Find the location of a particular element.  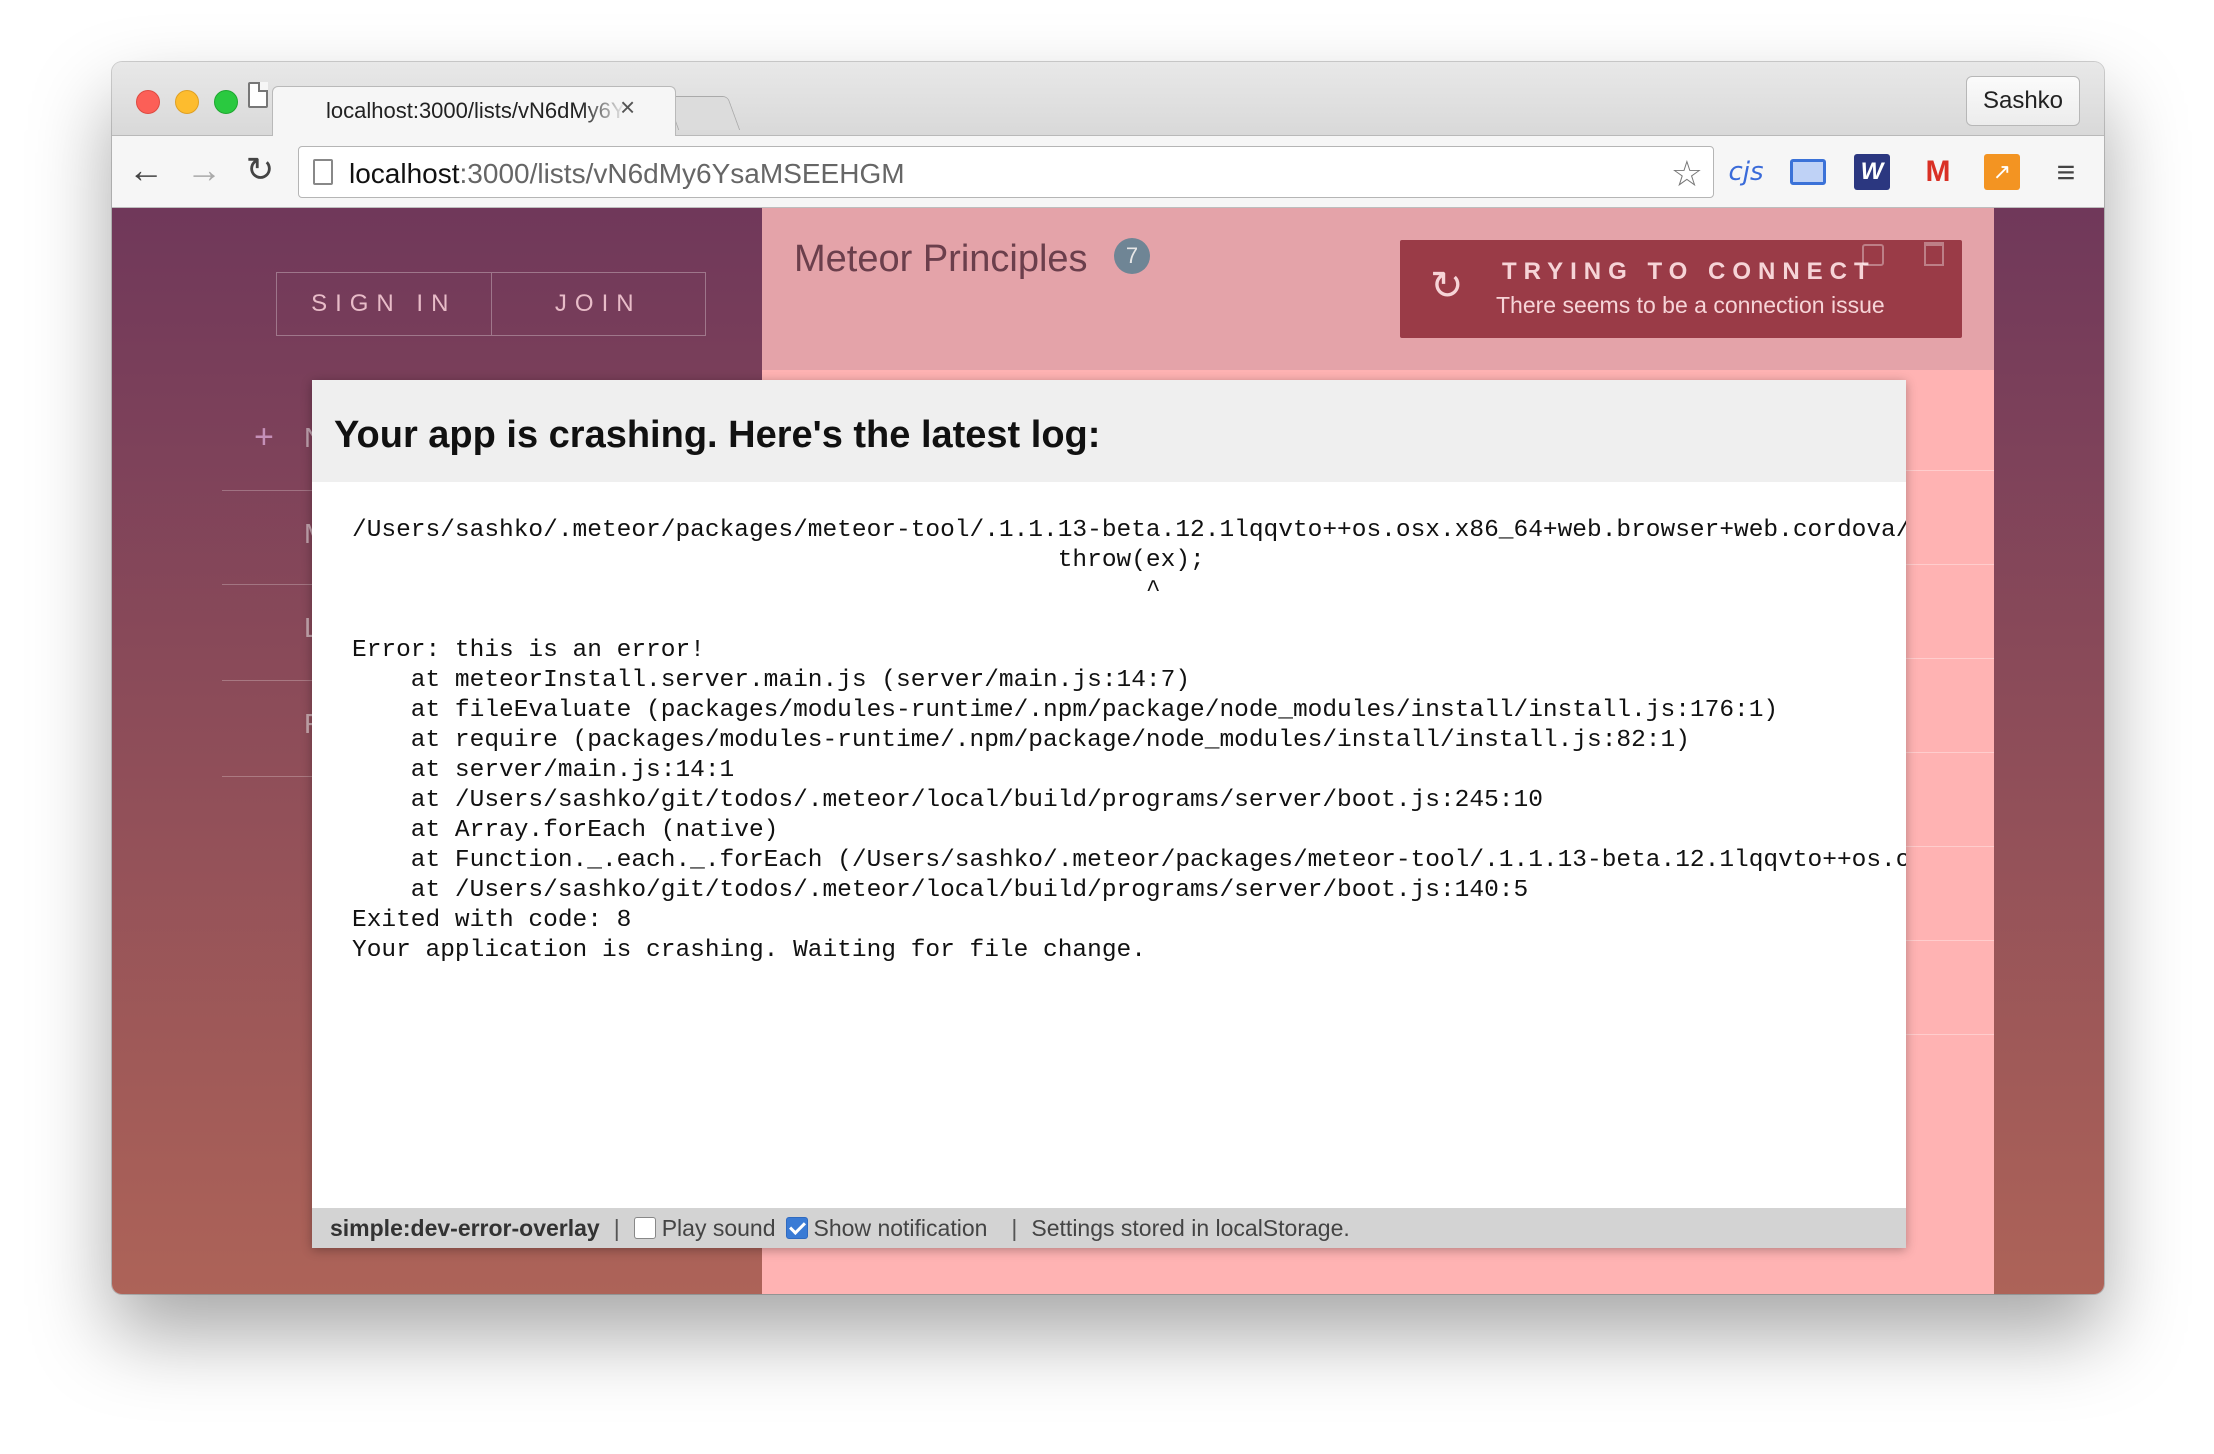

address-host: localhost is located at coordinates (404, 173).